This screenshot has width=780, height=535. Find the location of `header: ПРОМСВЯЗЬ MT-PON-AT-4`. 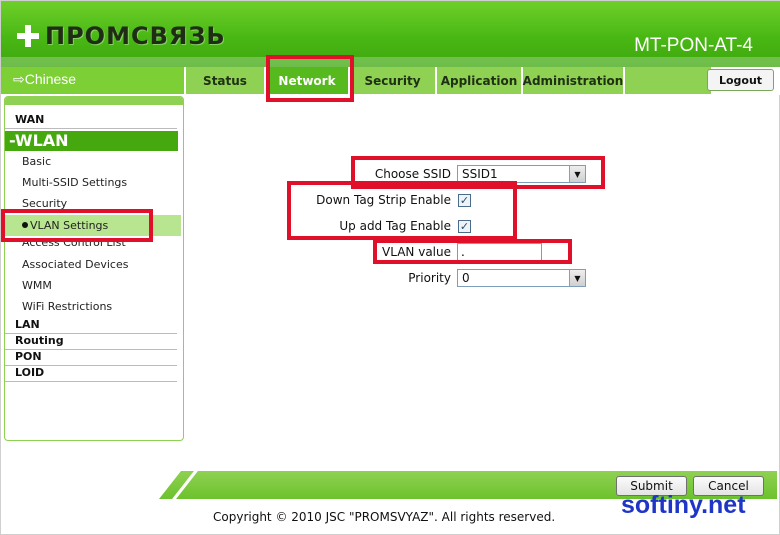

header: ПРОМСВЯЗЬ MT-PON-AT-4 is located at coordinates (390, 34).